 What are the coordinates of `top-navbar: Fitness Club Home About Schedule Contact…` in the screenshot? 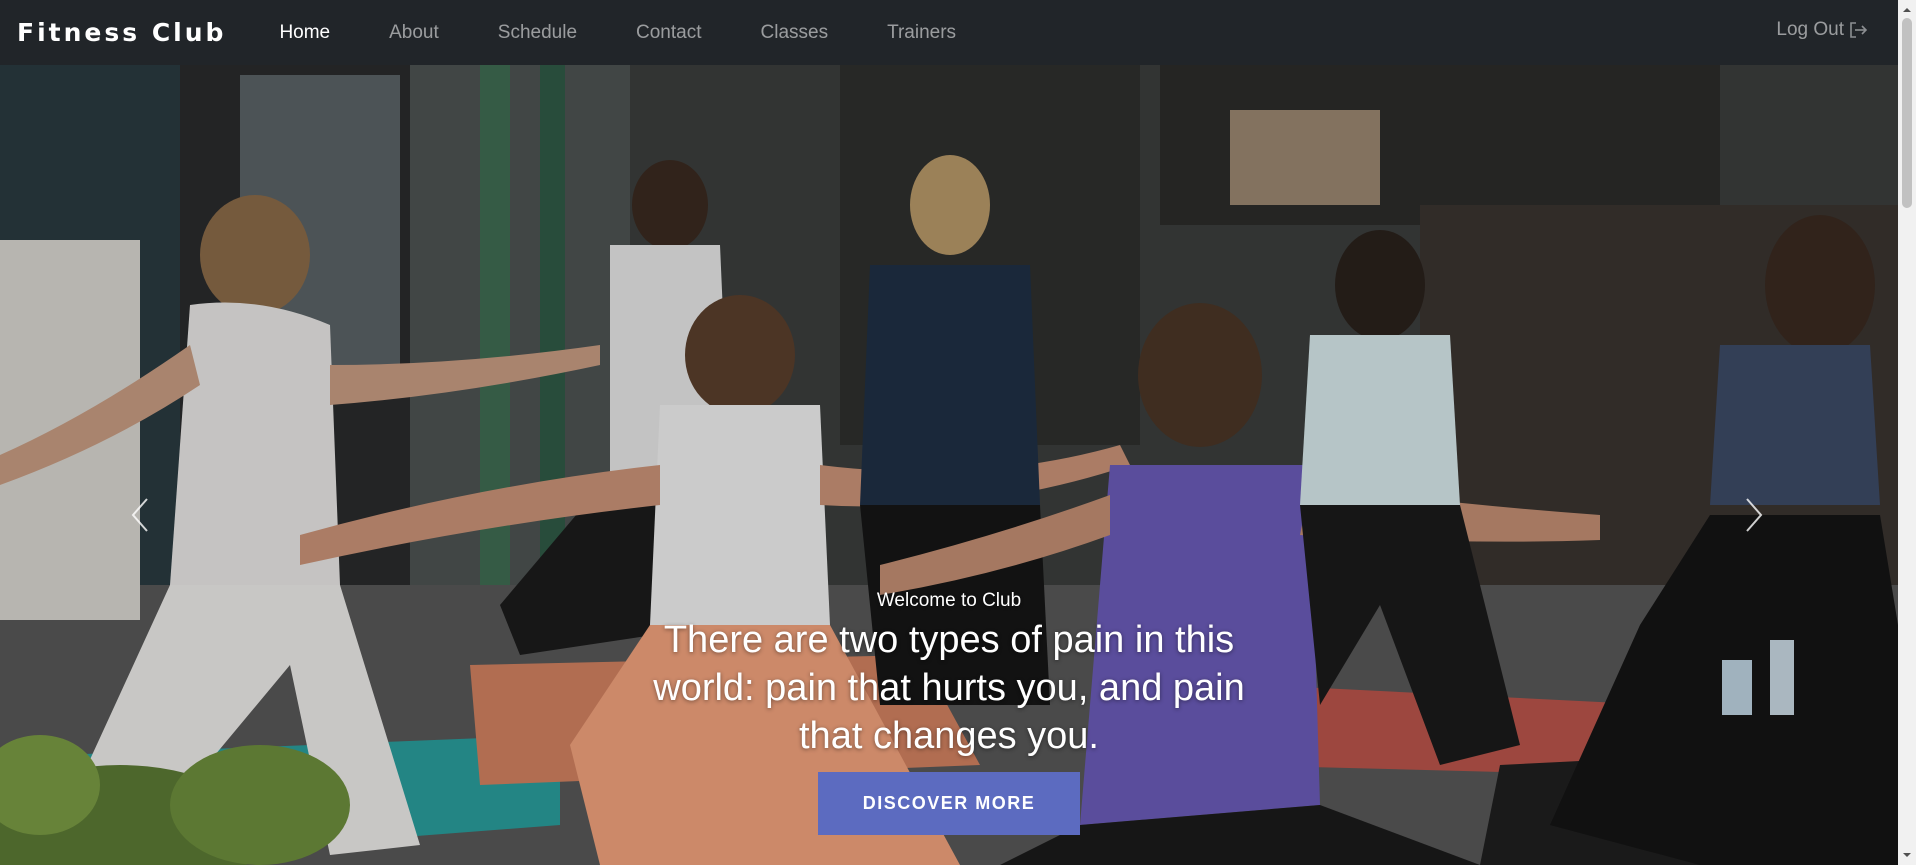 It's located at (949, 32).